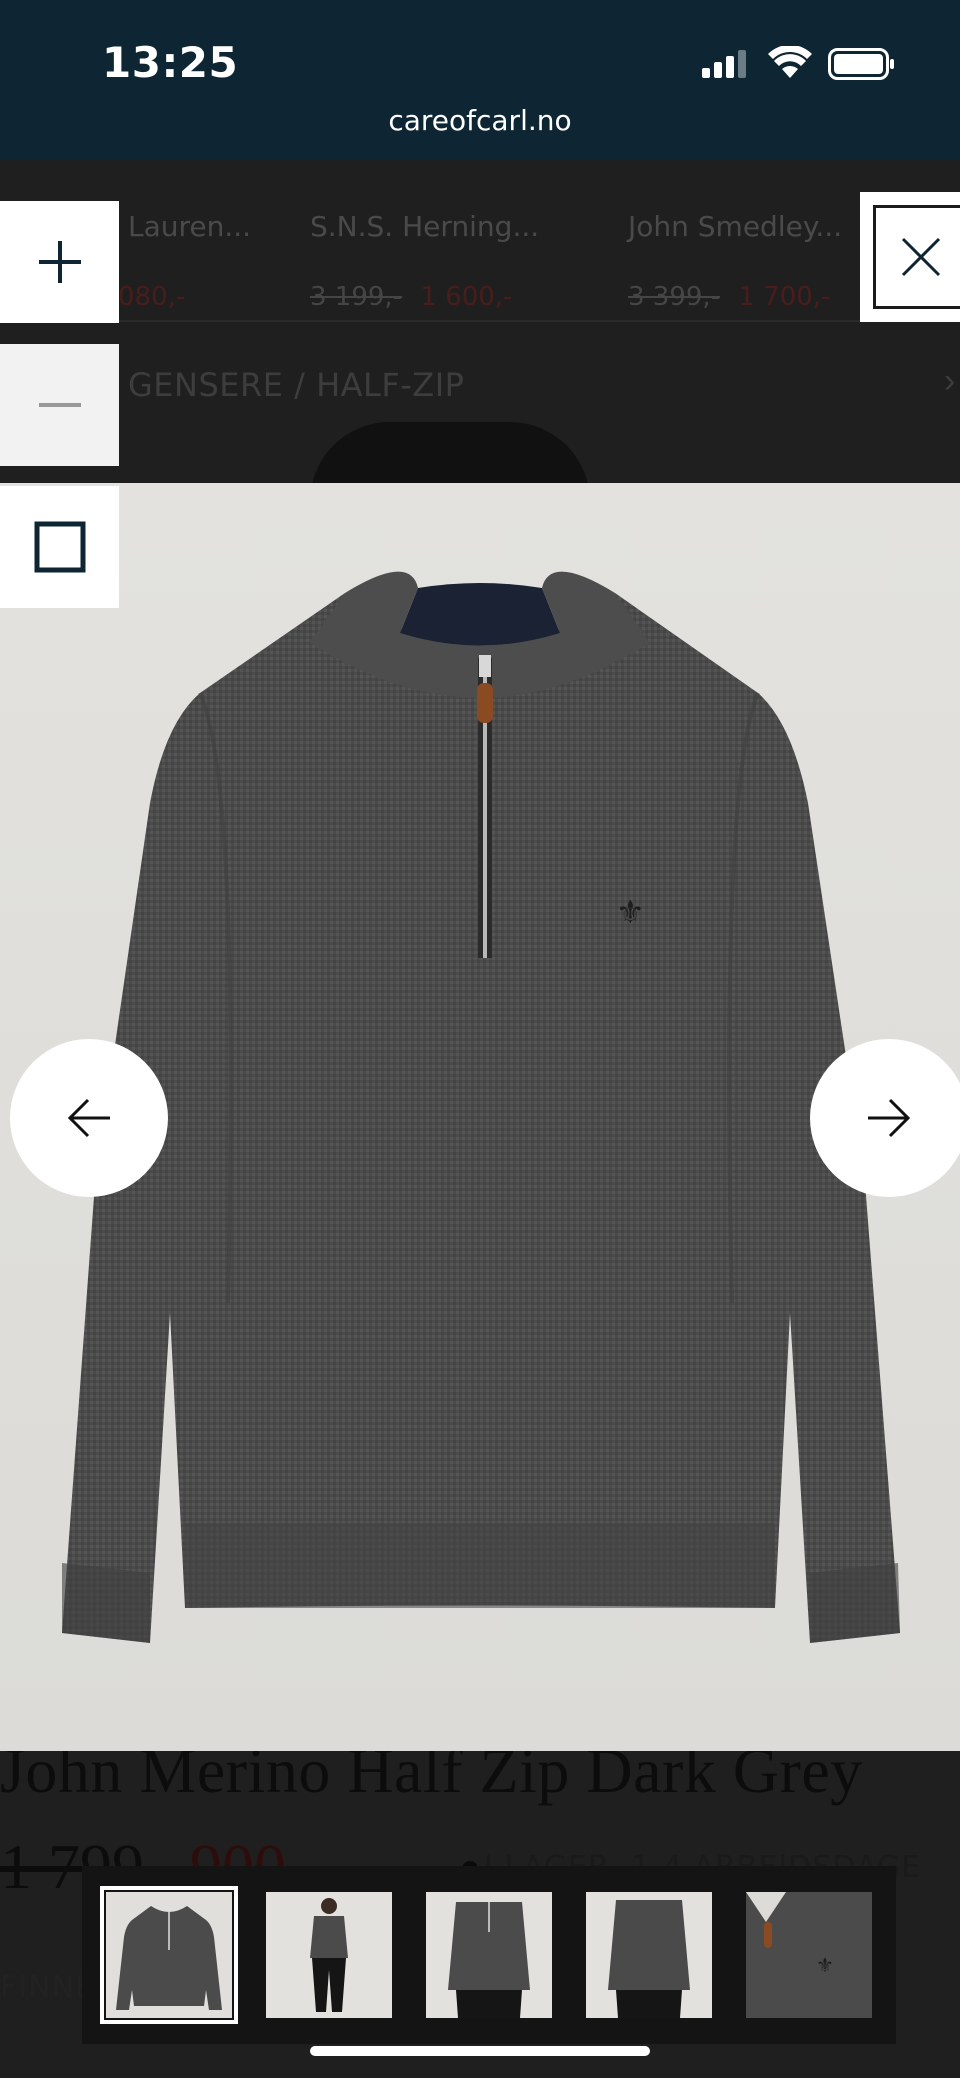  I want to click on address-bar-url: careofcarl.no, so click(480, 120).